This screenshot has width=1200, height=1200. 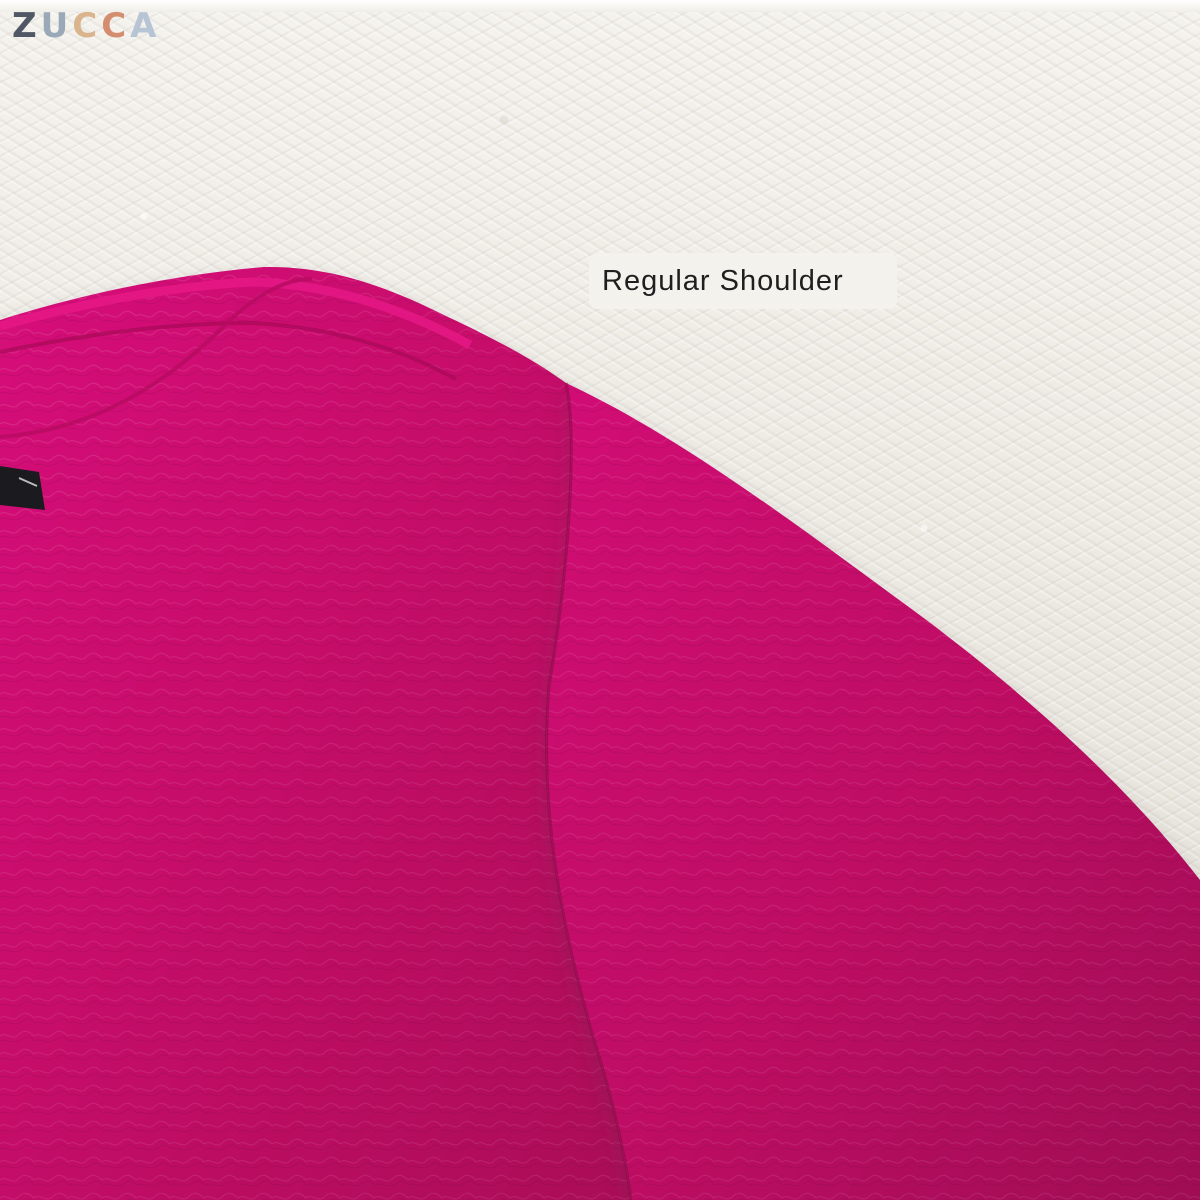 I want to click on logo-letter: A, so click(x=145, y=26).